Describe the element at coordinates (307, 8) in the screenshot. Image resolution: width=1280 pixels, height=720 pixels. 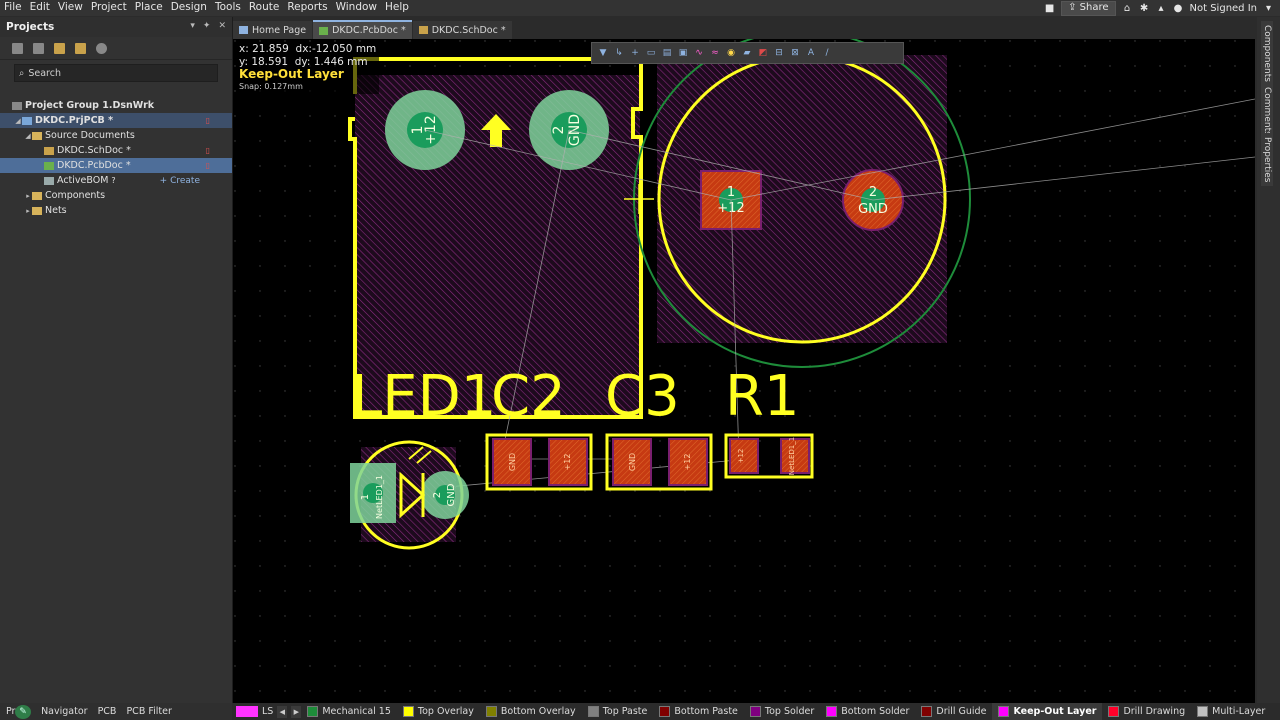
I see `menu-reports: Reports` at that location.